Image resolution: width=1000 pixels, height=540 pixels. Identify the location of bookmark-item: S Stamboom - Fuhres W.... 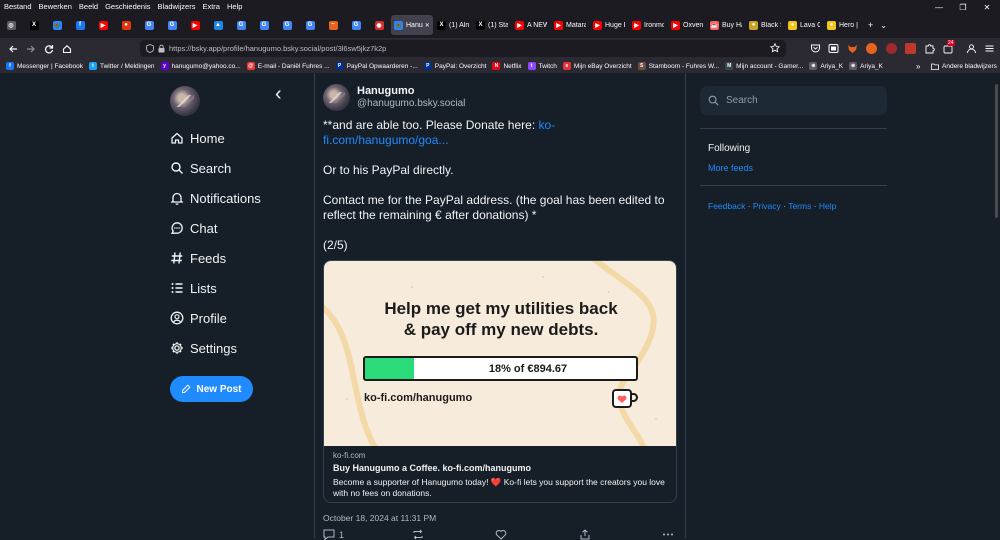
(678, 66).